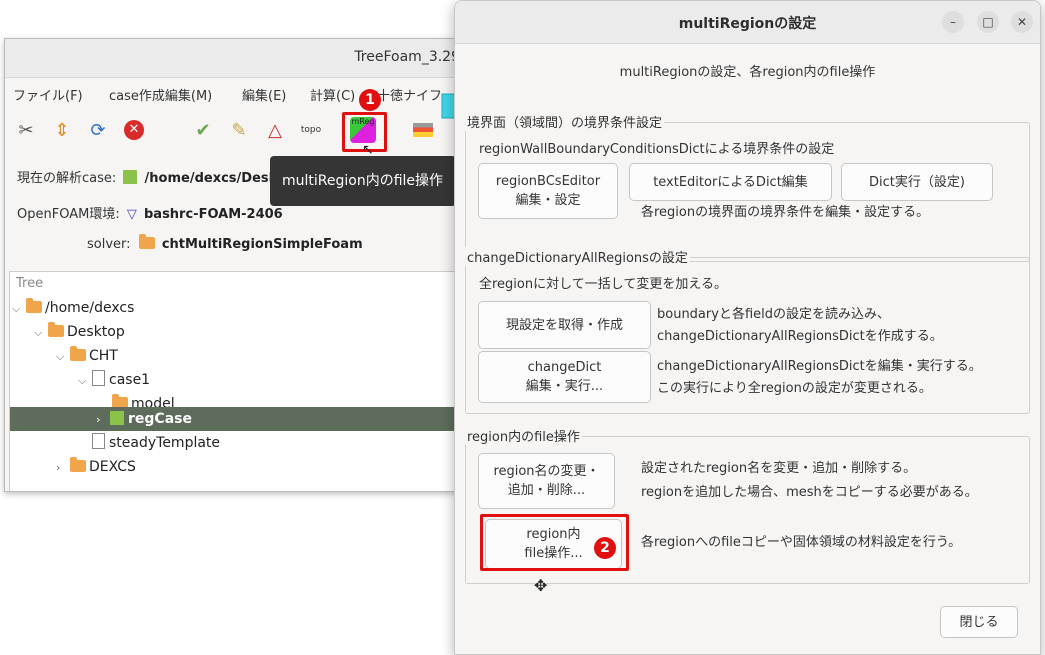 This screenshot has width=1045, height=655. What do you see at coordinates (370, 100) in the screenshot?
I see `badge-one: 1` at bounding box center [370, 100].